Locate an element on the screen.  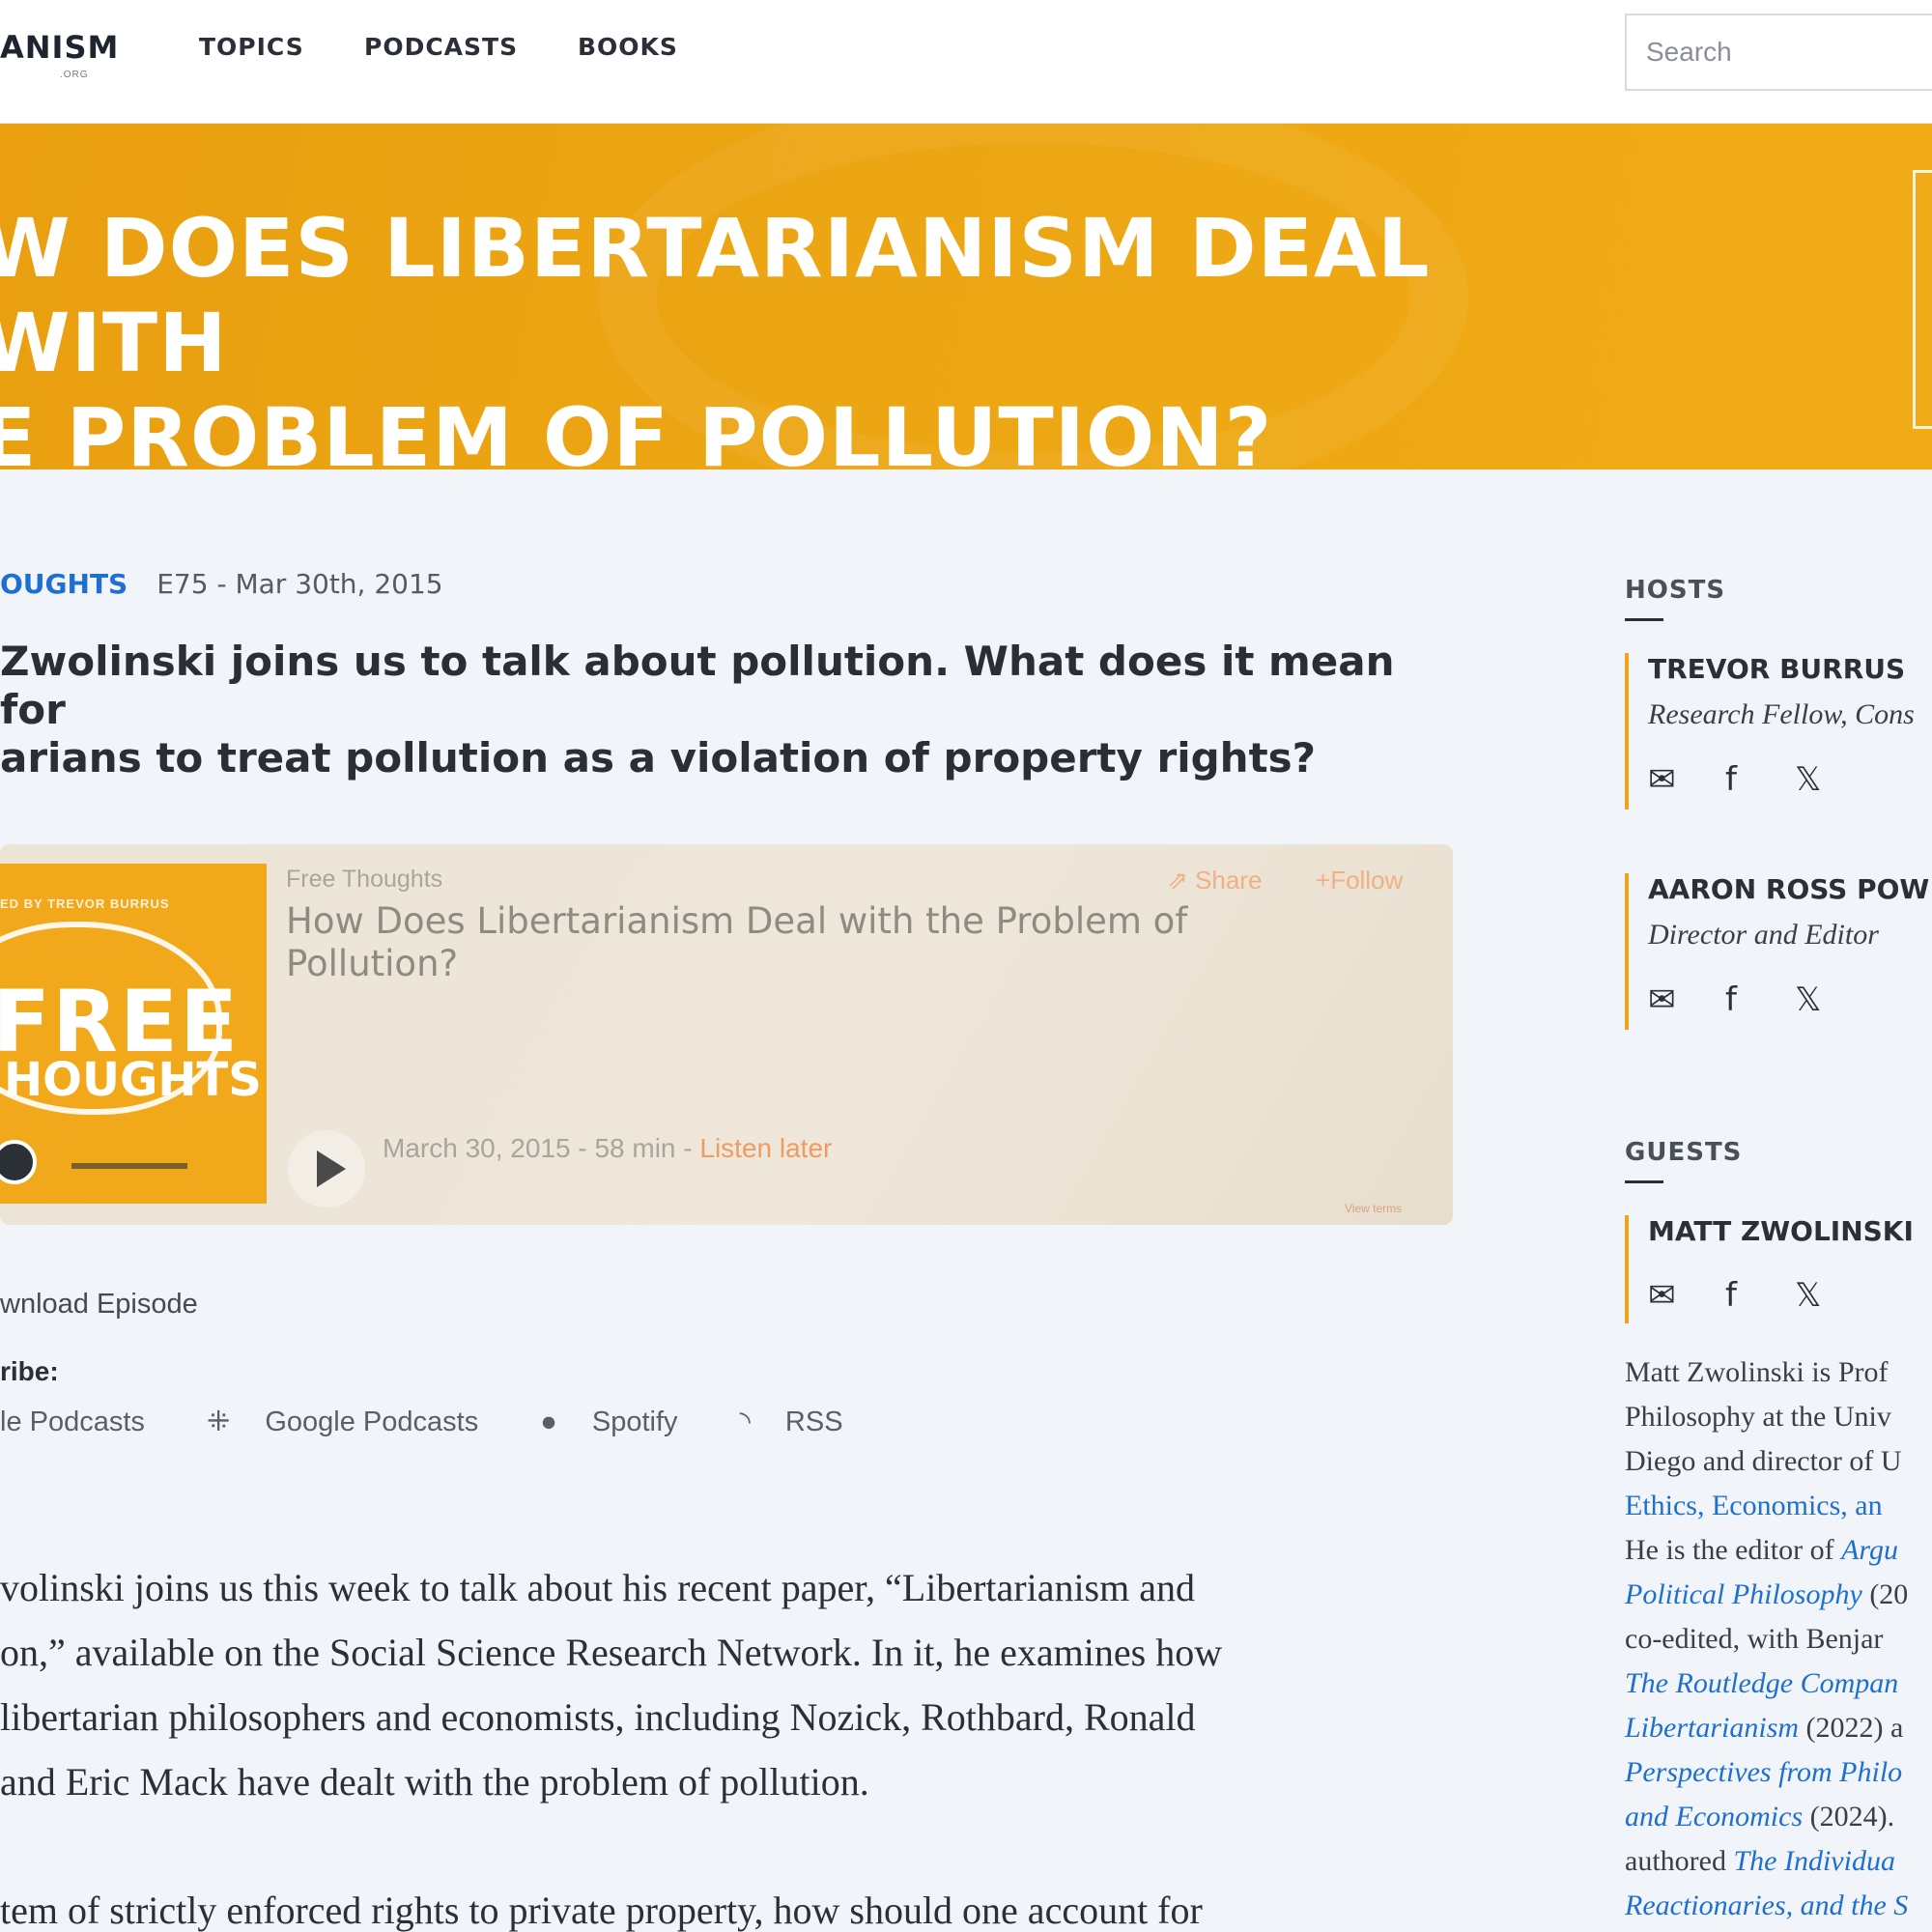
host-role: Research Fellow, Cons is located at coordinates (1781, 714).